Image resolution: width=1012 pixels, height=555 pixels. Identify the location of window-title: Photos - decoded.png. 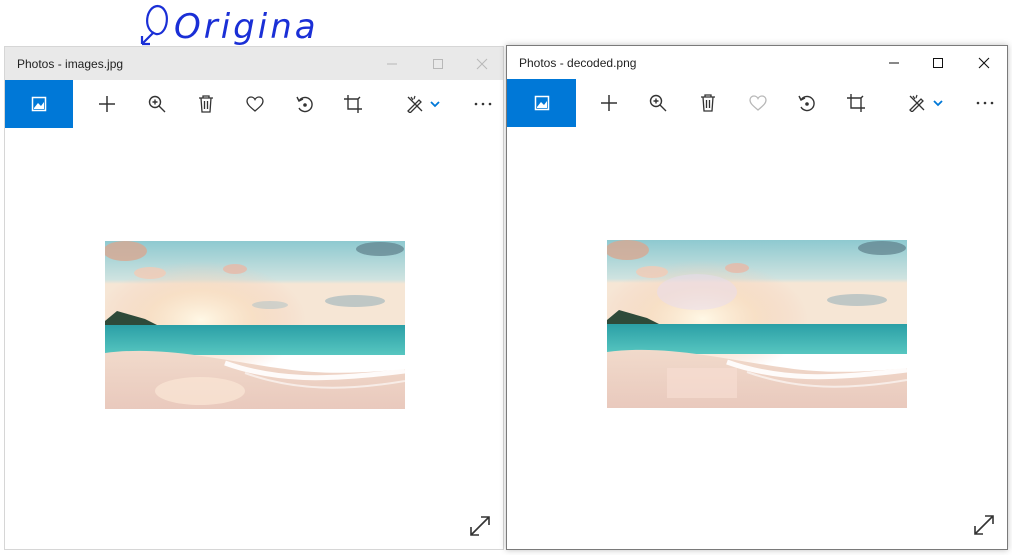
(578, 63).